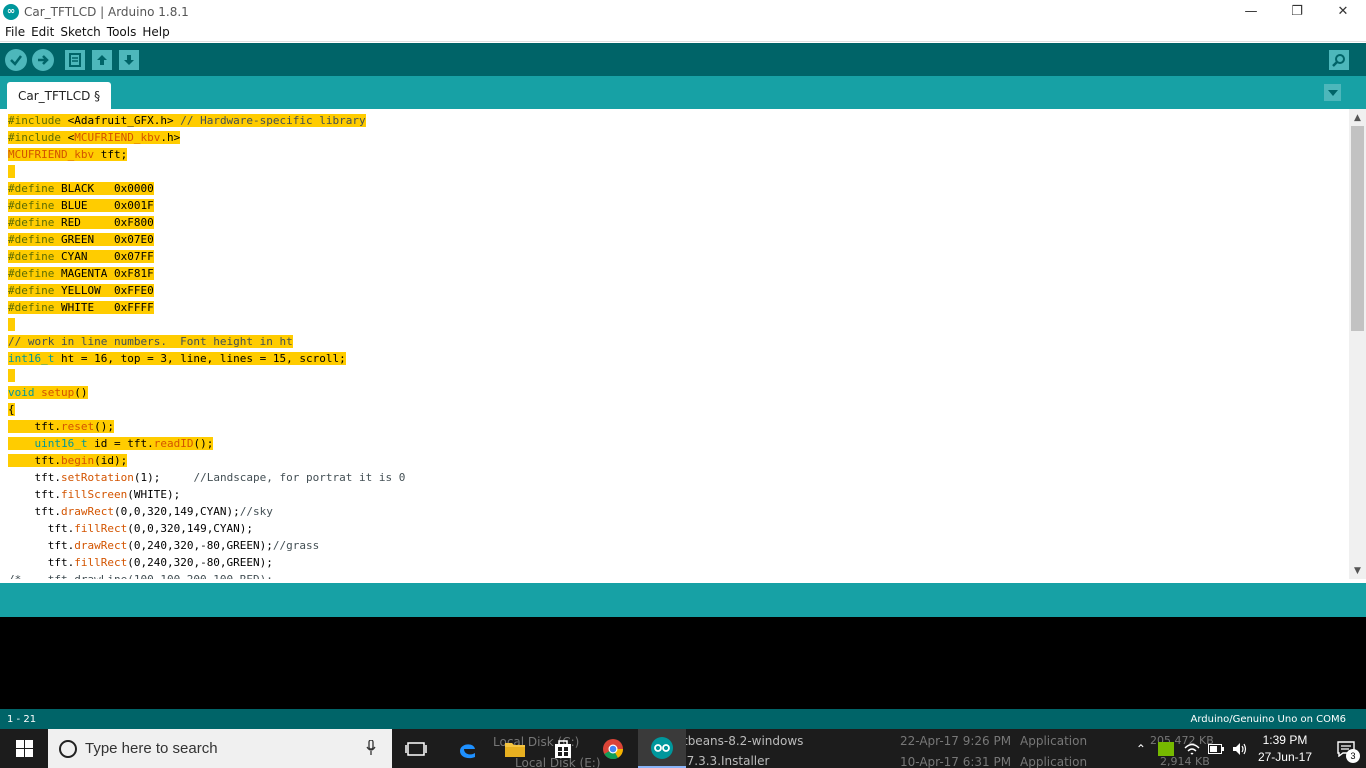 This screenshot has height=768, width=1366. What do you see at coordinates (683, 92) in the screenshot?
I see `tab-bar: Car_TFTLCD §` at bounding box center [683, 92].